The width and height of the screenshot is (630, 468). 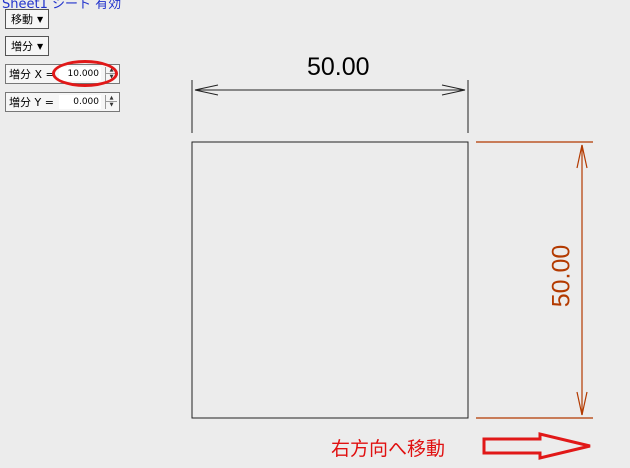 What do you see at coordinates (330, 106) in the screenshot?
I see `width-dimension-lines` at bounding box center [330, 106].